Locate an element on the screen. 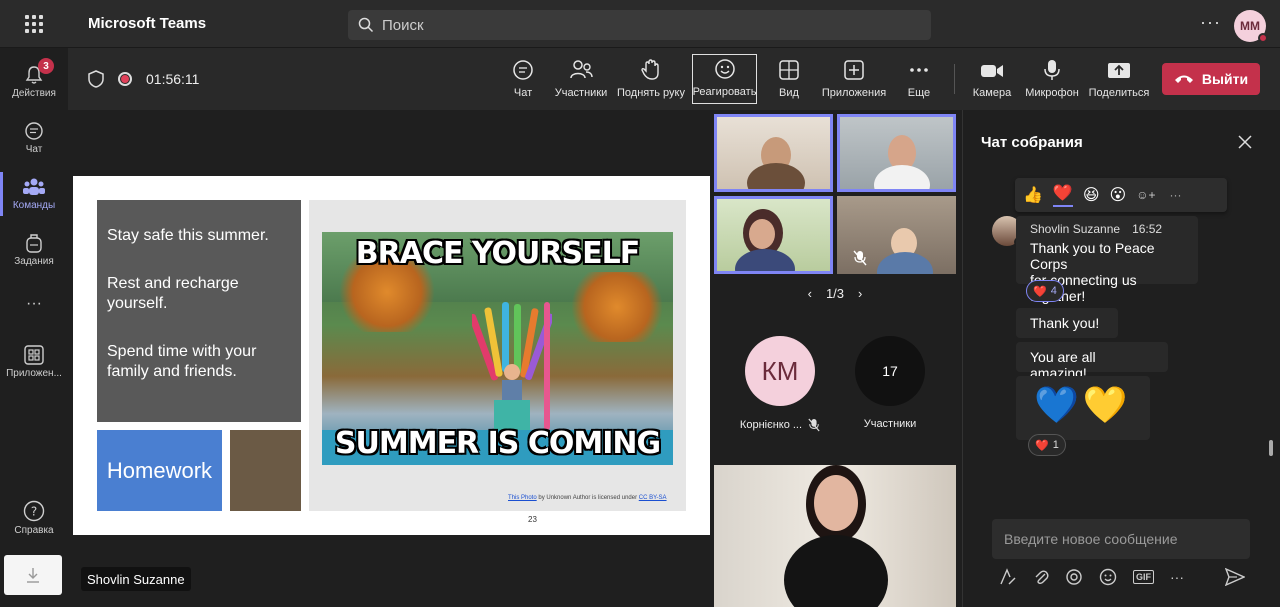 The image size is (1280, 607). chat-button: Чат is located at coordinates (523, 79).